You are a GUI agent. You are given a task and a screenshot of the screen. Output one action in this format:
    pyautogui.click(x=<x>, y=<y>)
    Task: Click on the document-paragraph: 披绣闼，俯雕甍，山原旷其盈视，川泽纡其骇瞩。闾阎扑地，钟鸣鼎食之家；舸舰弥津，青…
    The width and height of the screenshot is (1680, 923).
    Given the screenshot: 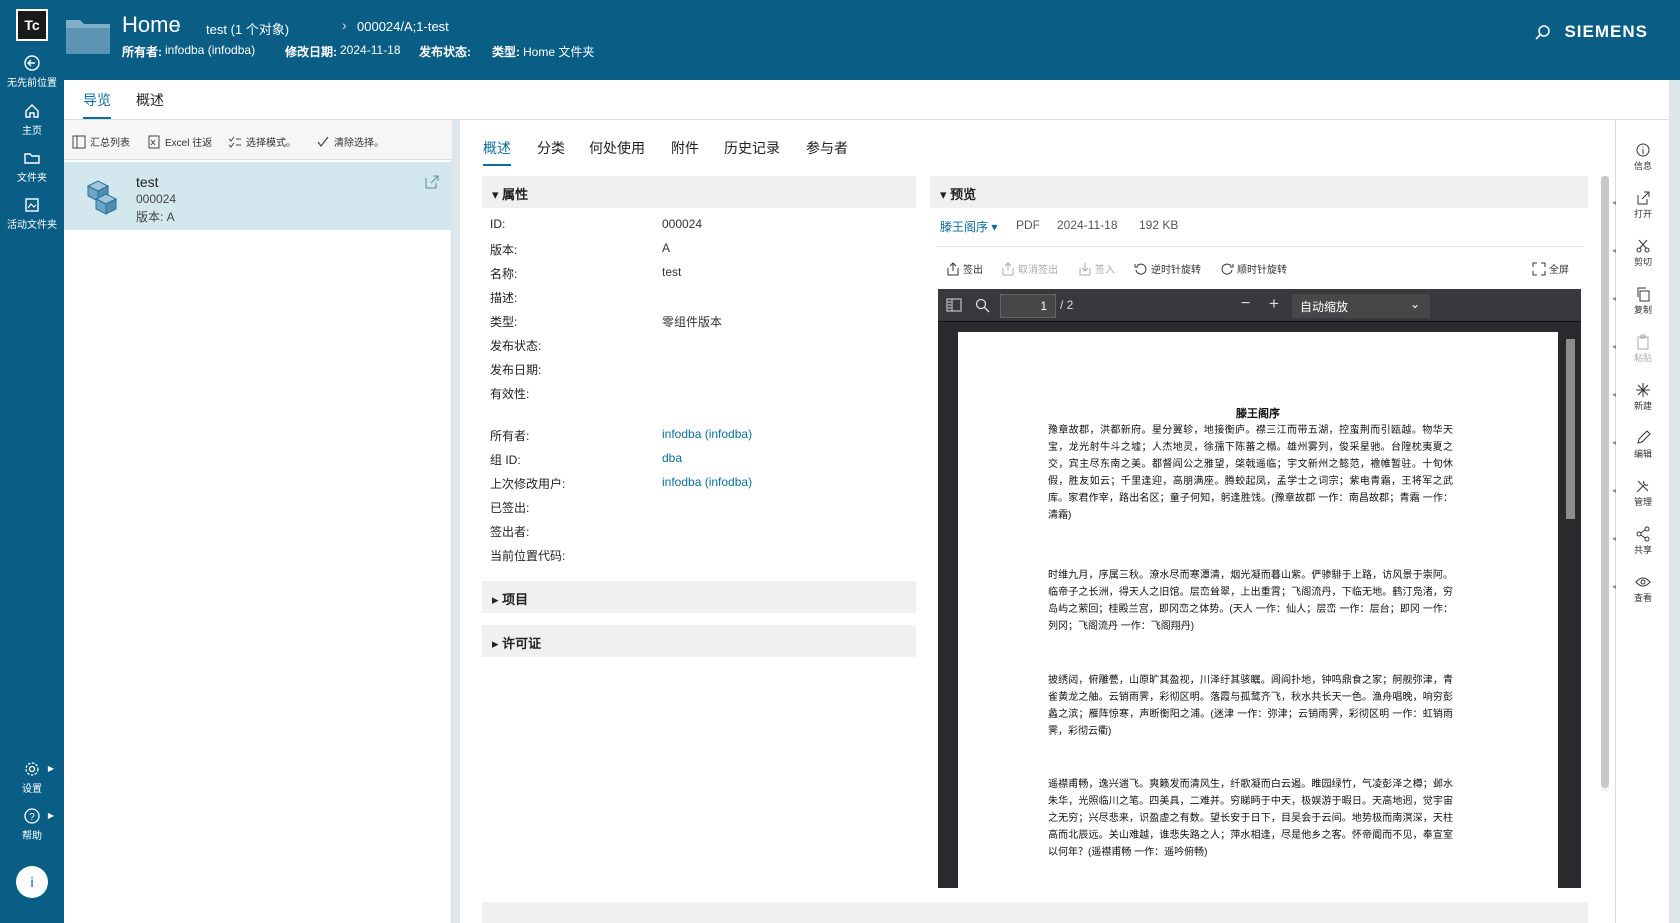 What is the action you would take?
    pyautogui.click(x=1250, y=706)
    